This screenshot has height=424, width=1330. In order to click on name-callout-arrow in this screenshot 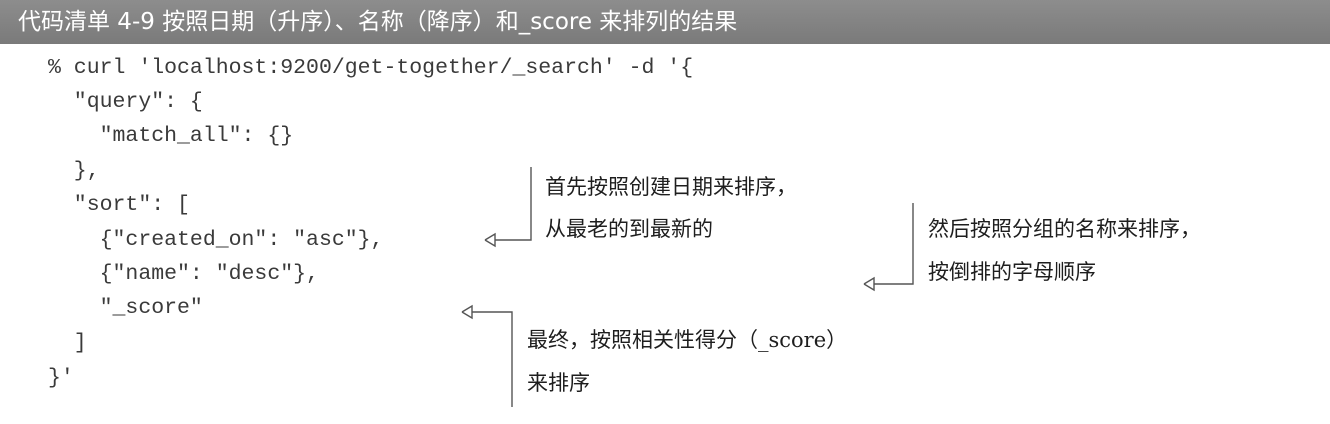, I will do `click(888, 247)`.